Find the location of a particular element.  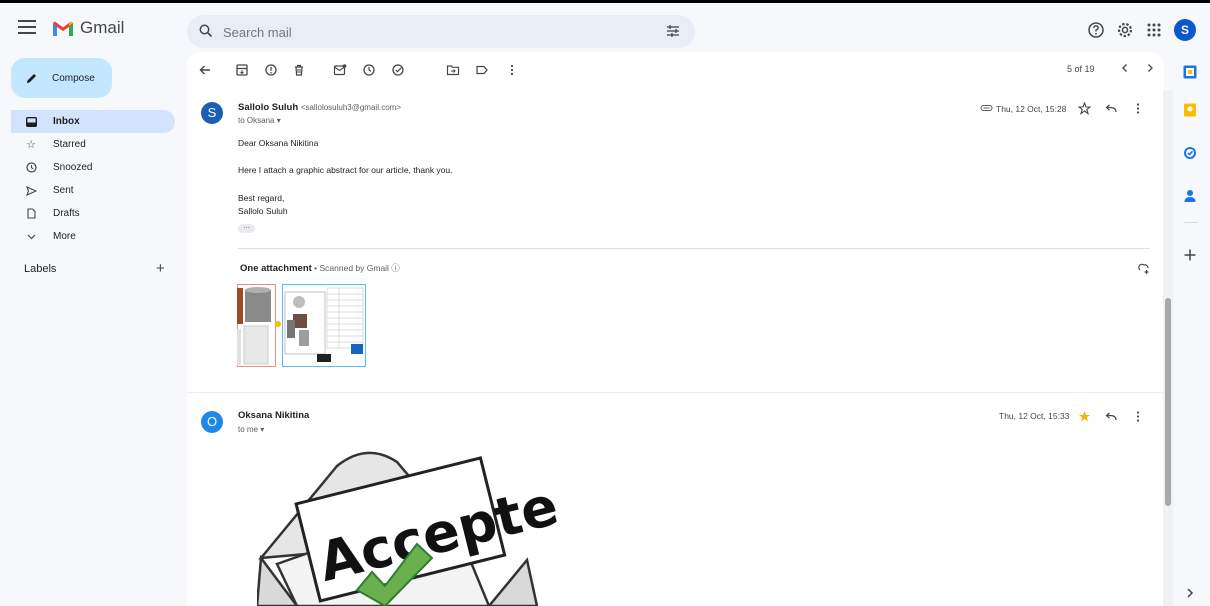

attachment-header: One attachment • Scanned by Gmail ⓘ is located at coordinates (320, 268).